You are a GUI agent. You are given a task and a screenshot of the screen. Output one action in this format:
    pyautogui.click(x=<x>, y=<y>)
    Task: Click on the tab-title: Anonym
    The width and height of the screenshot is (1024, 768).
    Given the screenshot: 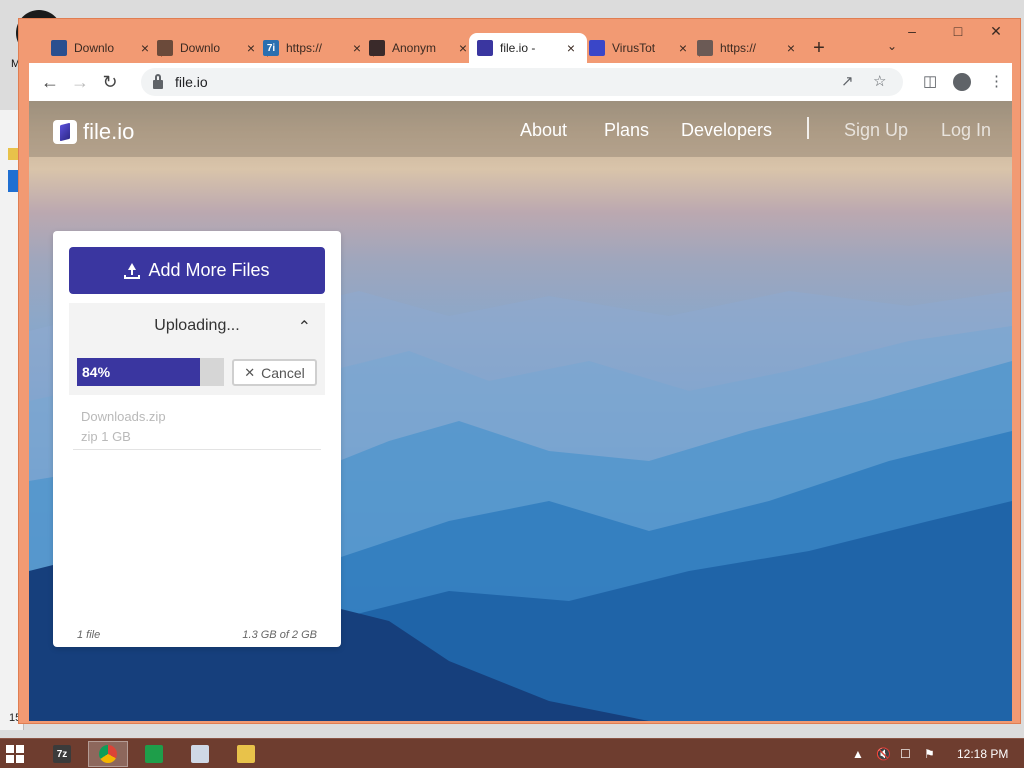 What is the action you would take?
    pyautogui.click(x=414, y=48)
    